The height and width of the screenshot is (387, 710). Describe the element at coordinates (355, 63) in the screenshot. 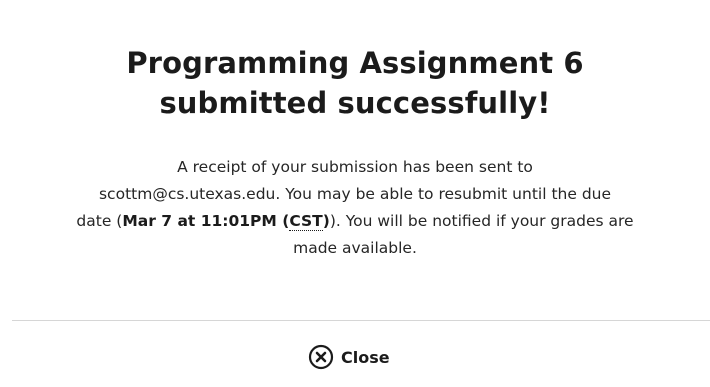

I see `title-line-1: Programming Assignment 6` at that location.